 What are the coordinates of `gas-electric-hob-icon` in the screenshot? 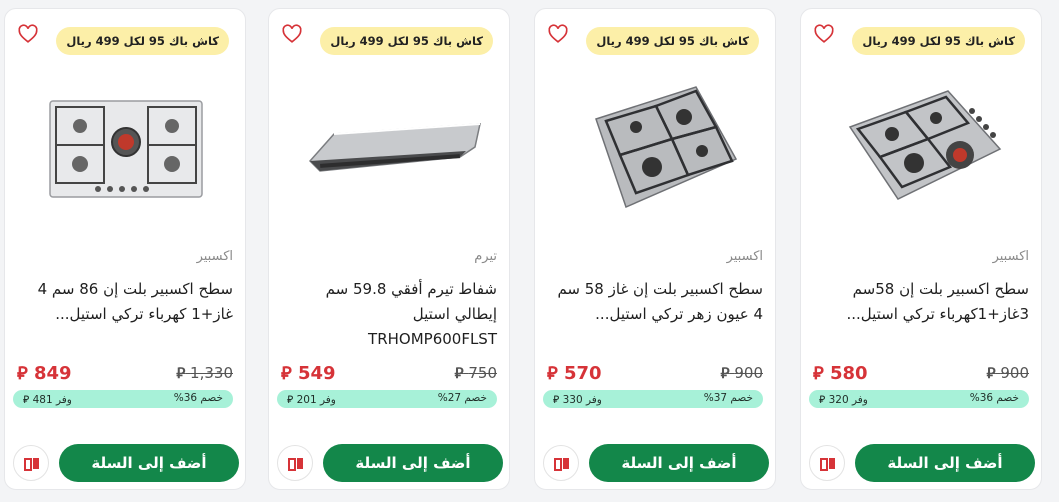 It's located at (922, 149).